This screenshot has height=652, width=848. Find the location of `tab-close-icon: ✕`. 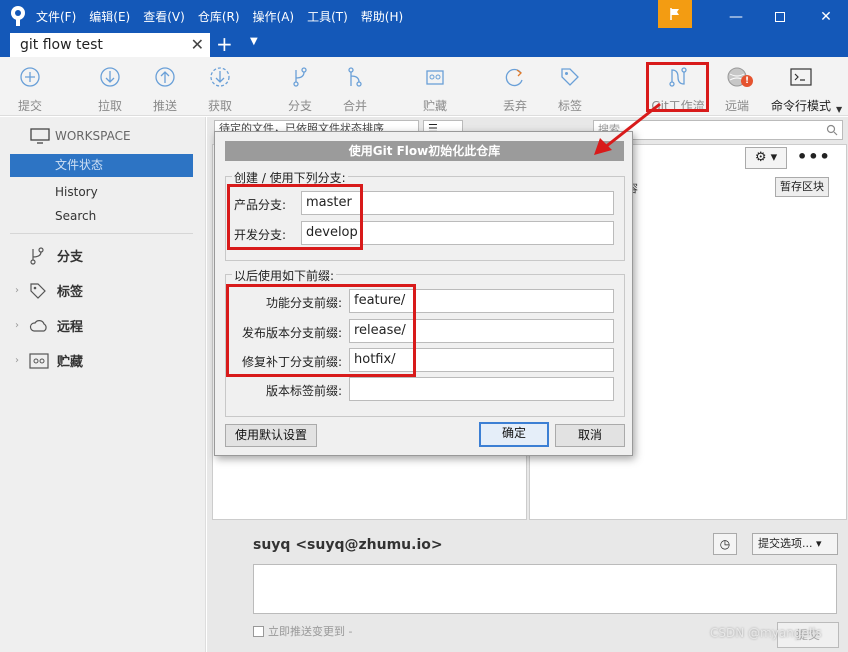

tab-close-icon: ✕ is located at coordinates (197, 45).